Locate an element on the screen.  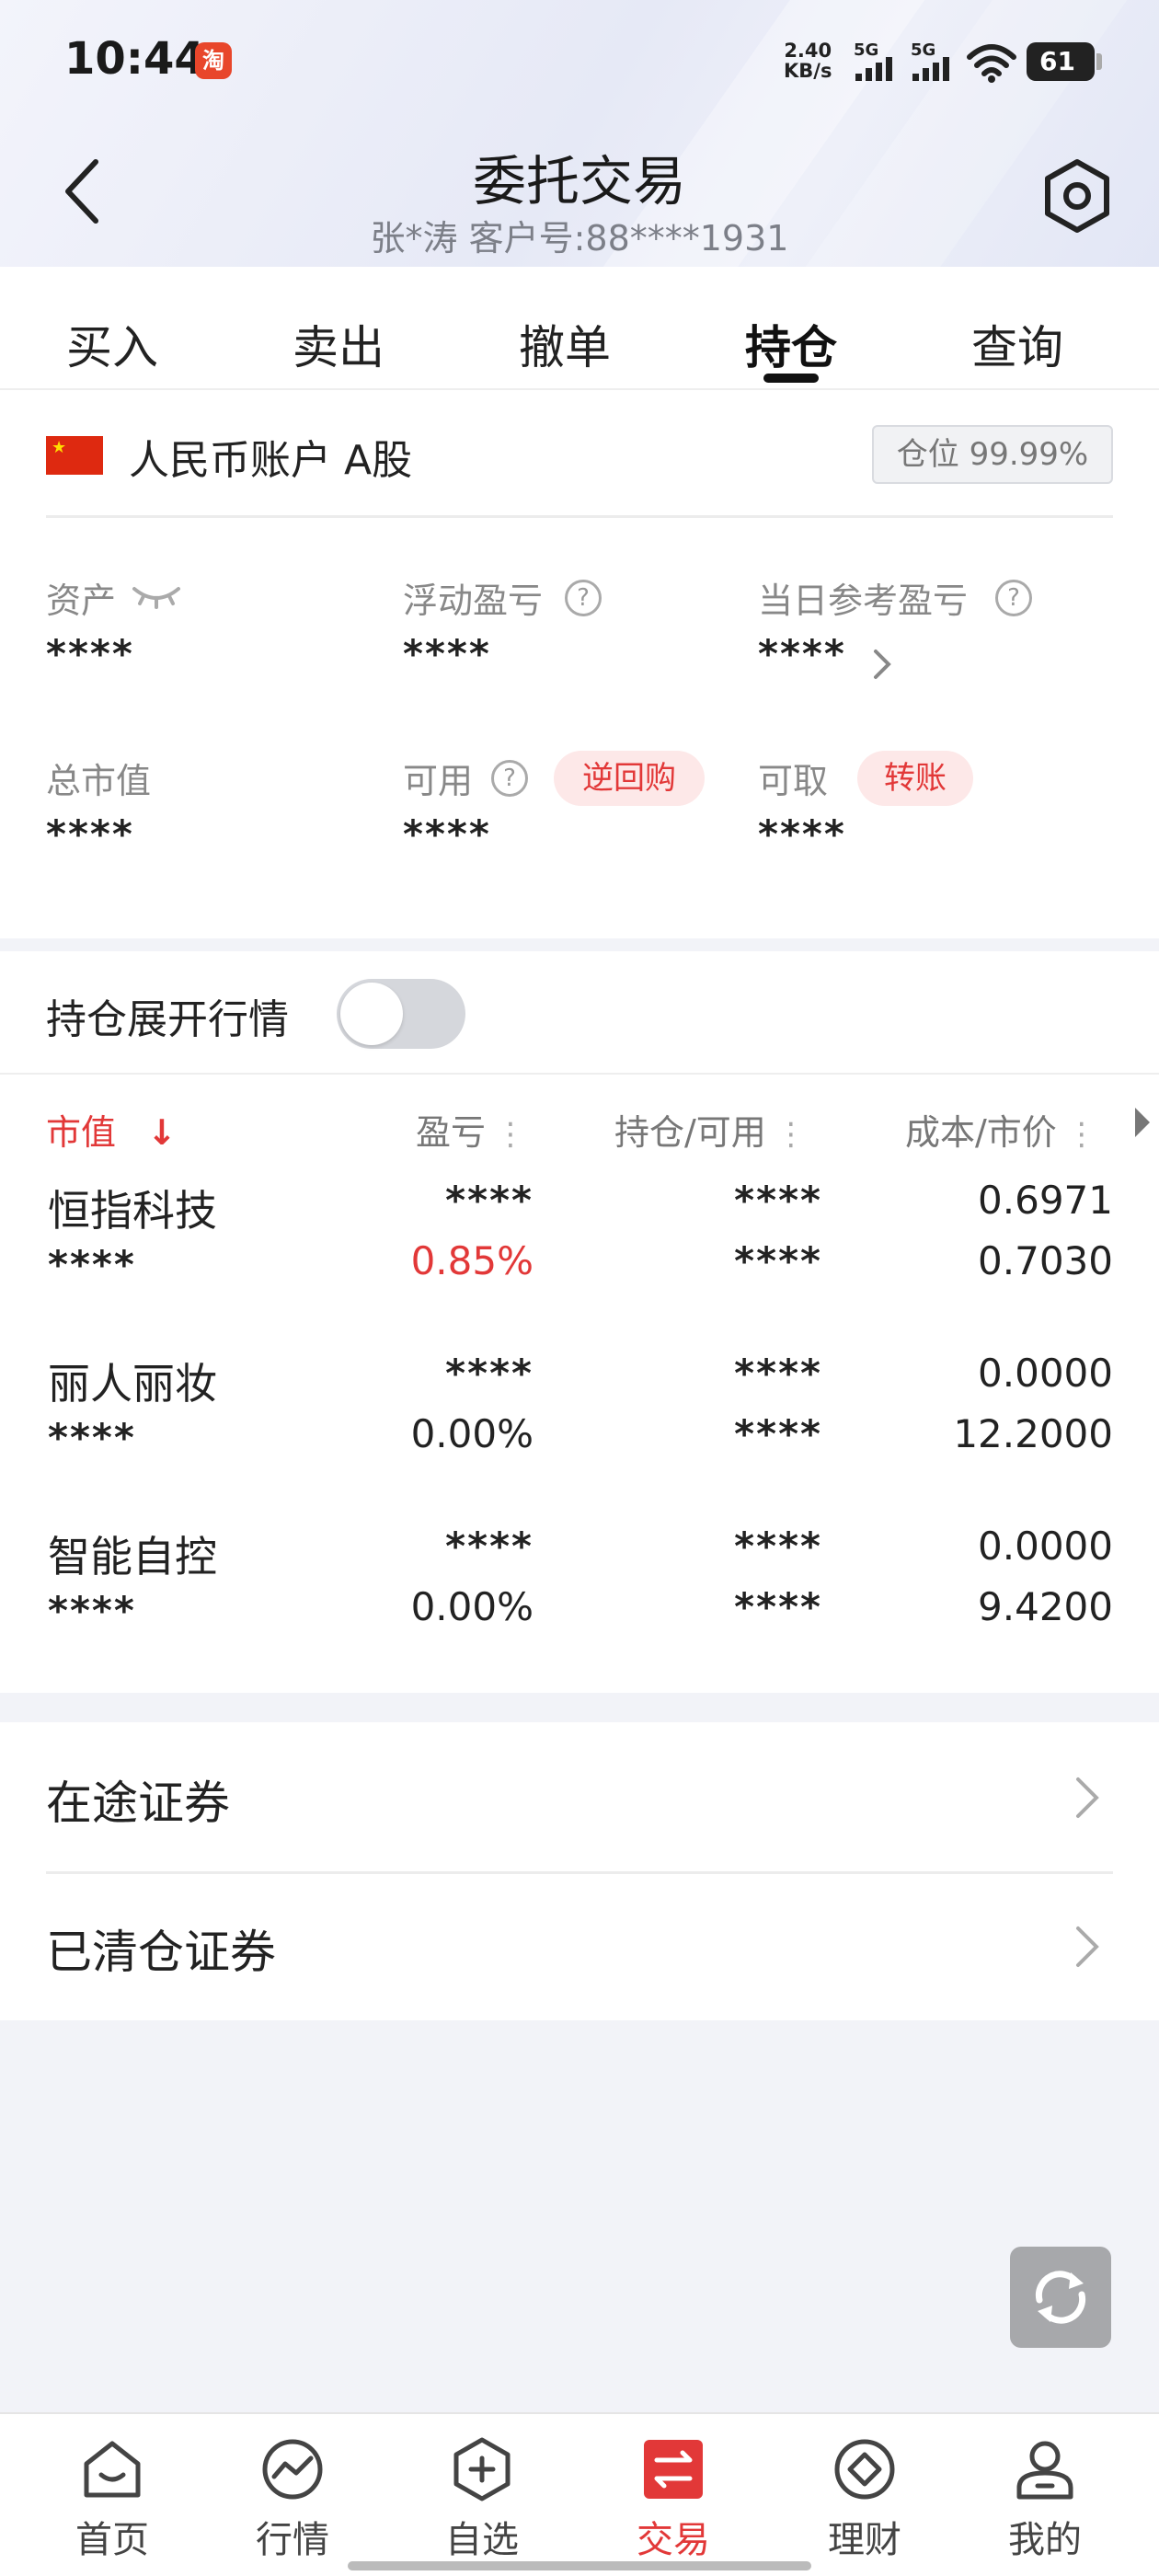
refresh-button is located at coordinates (1060, 2297).